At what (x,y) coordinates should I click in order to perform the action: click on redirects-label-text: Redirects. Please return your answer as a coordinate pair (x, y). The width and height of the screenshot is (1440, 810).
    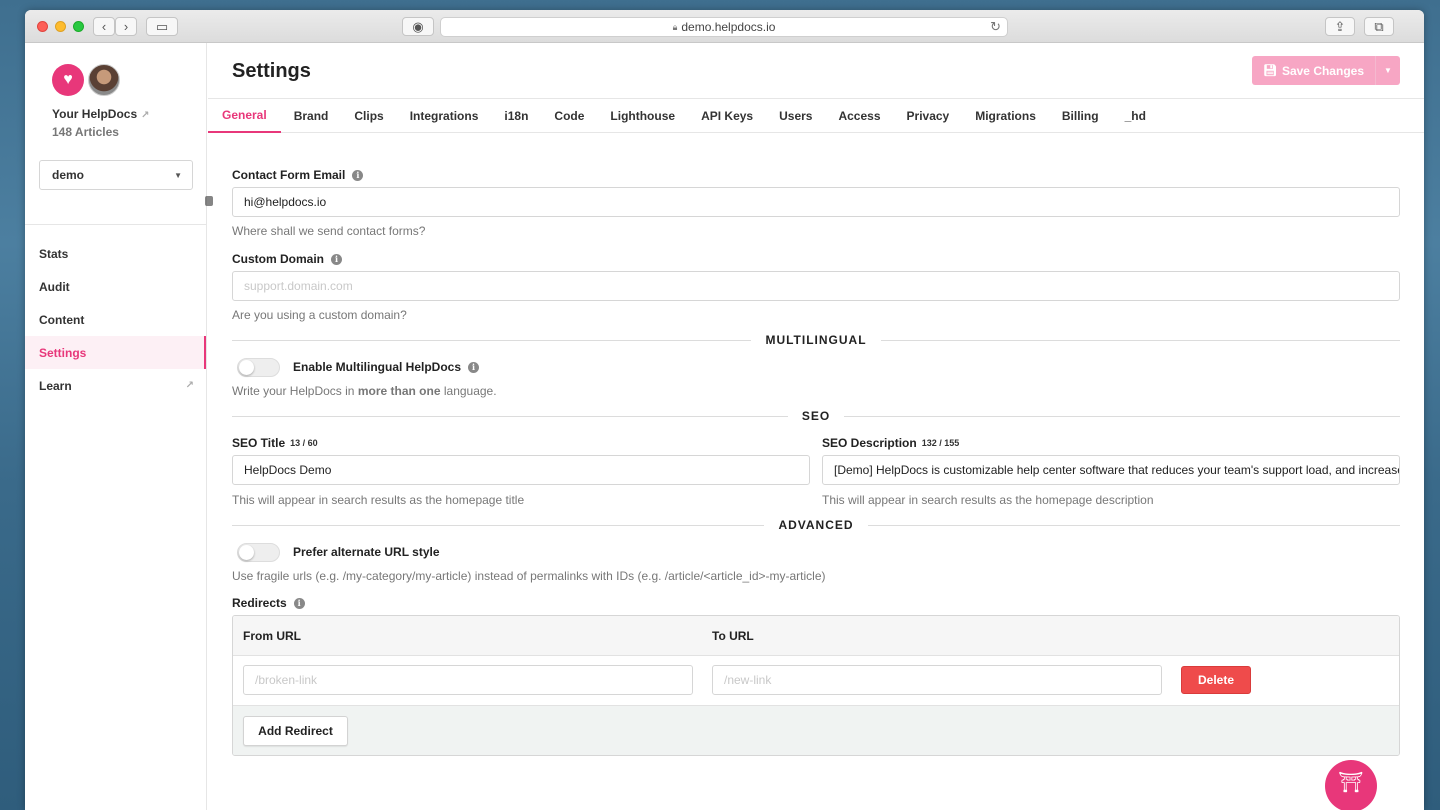
    Looking at the image, I should click on (259, 603).